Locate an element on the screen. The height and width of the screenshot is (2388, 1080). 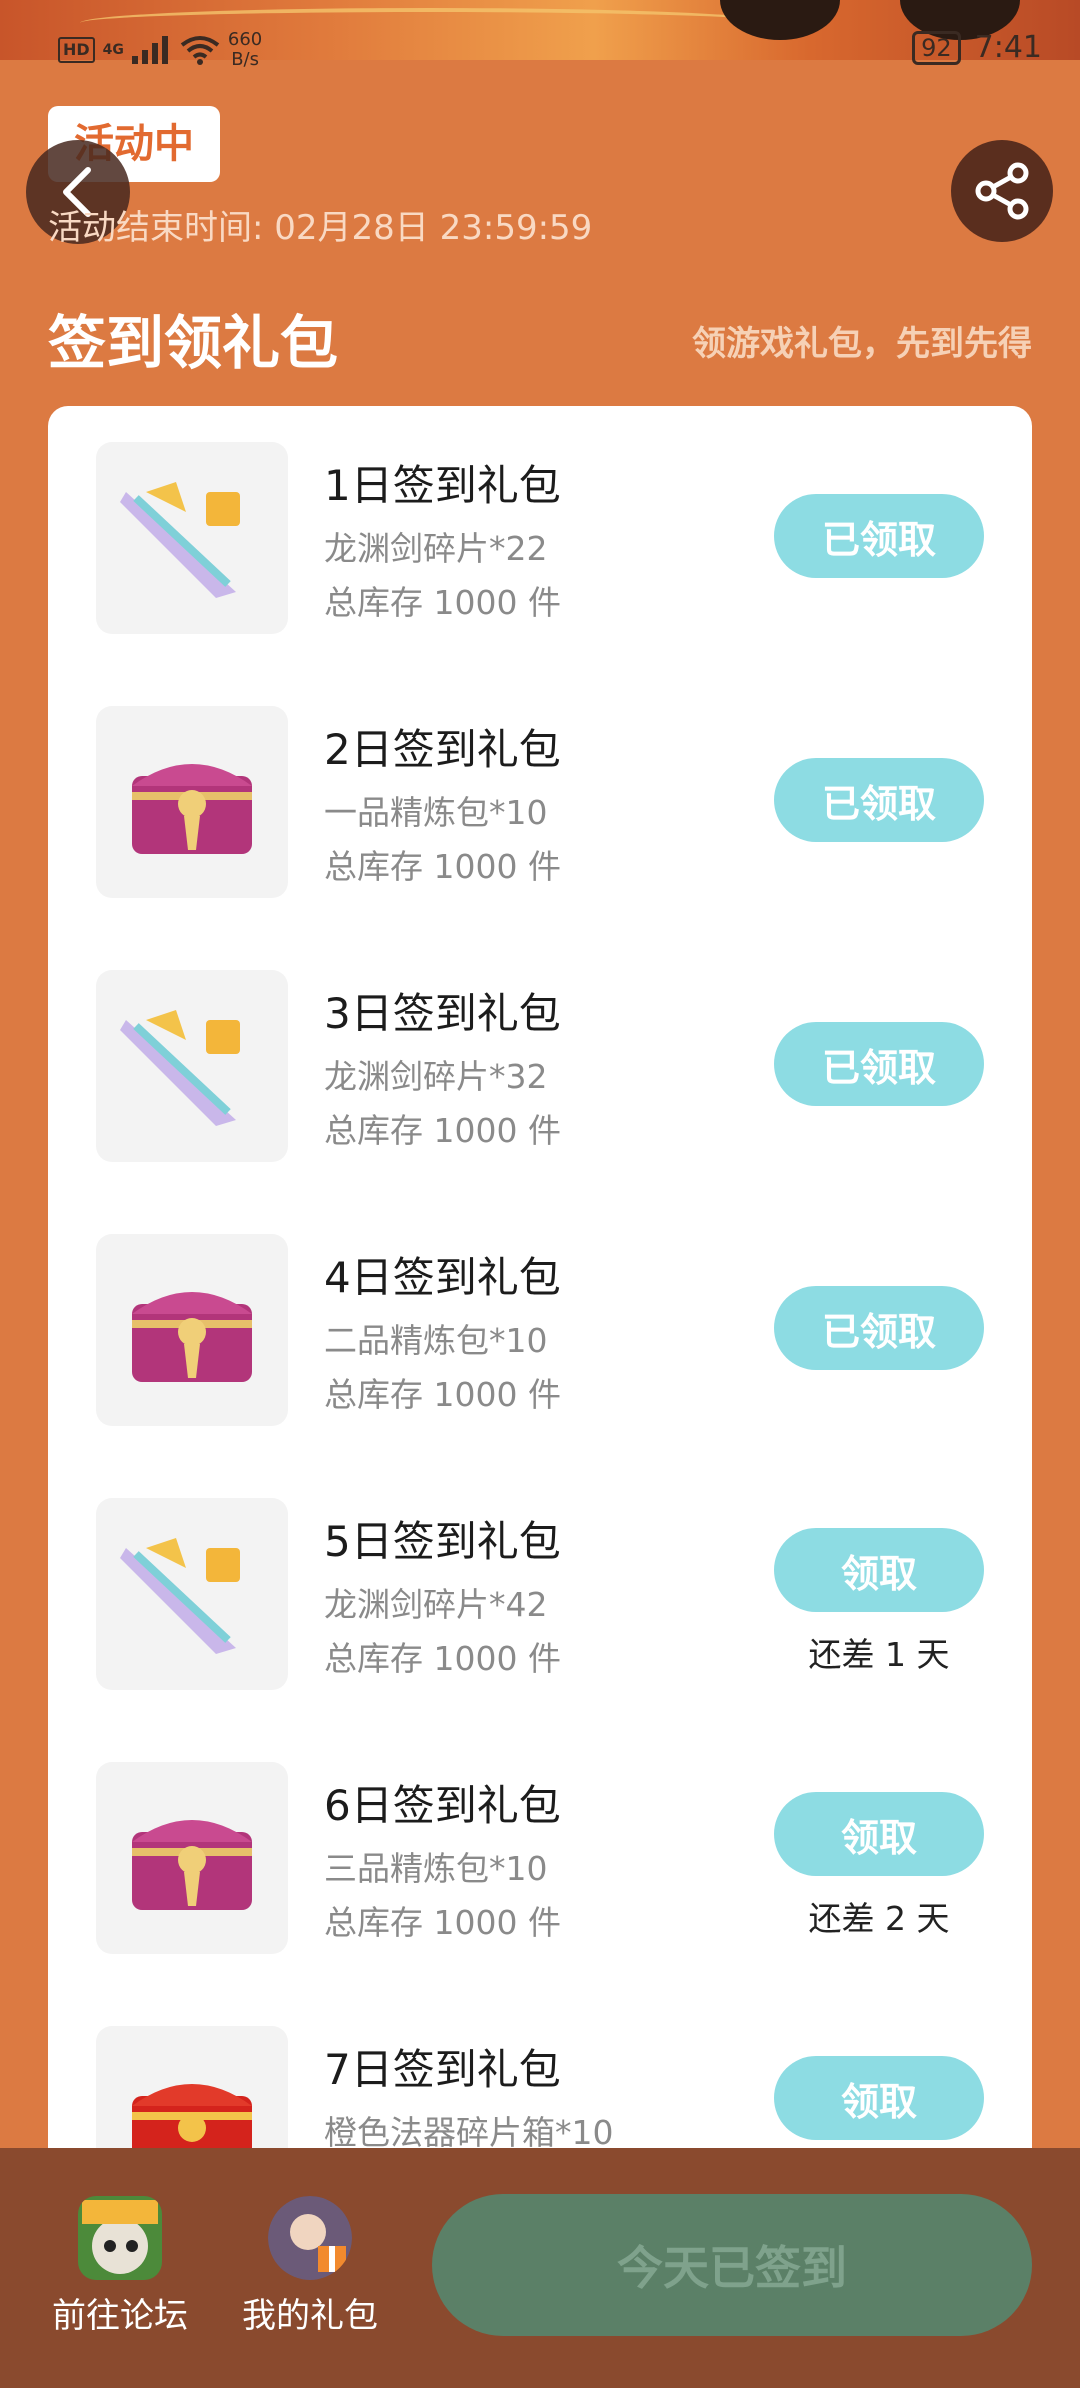
gift-description: 龙渊剑碎片*22 is located at coordinates (436, 548).